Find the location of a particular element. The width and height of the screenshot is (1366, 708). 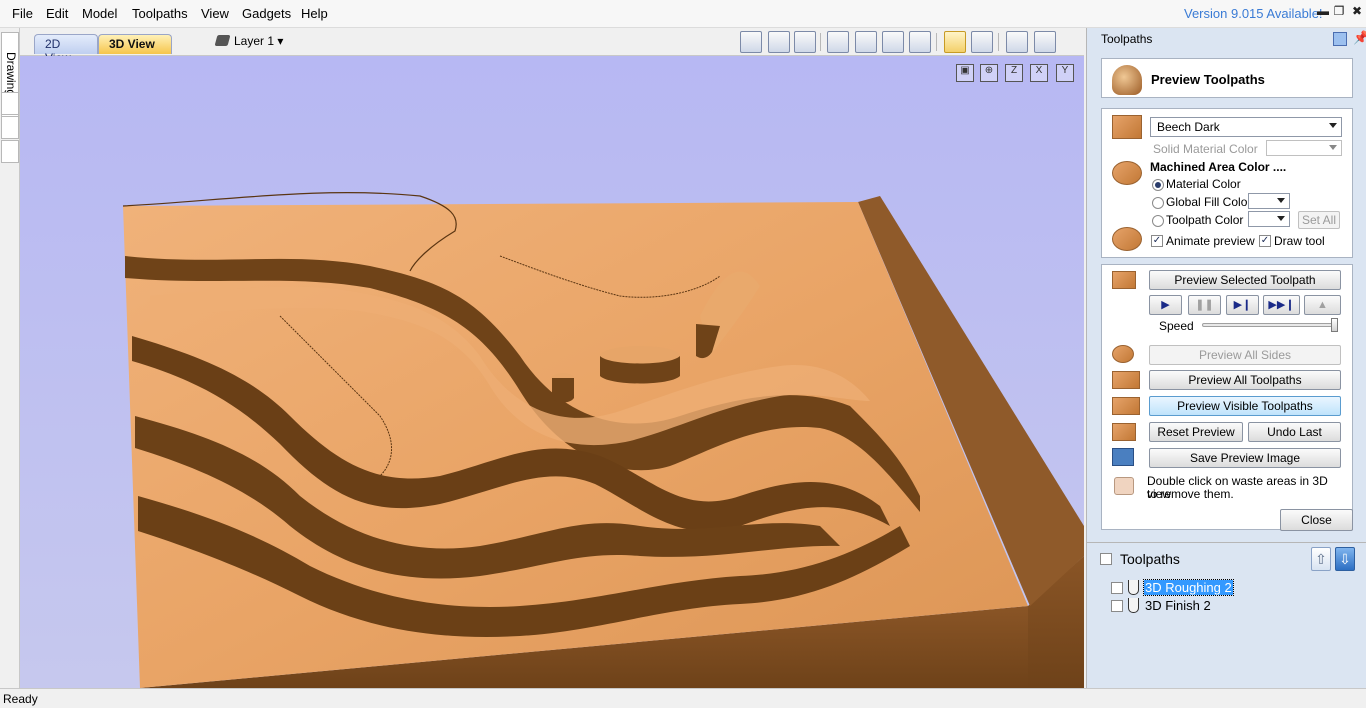

set-all-button: Set All is located at coordinates (1319, 220).